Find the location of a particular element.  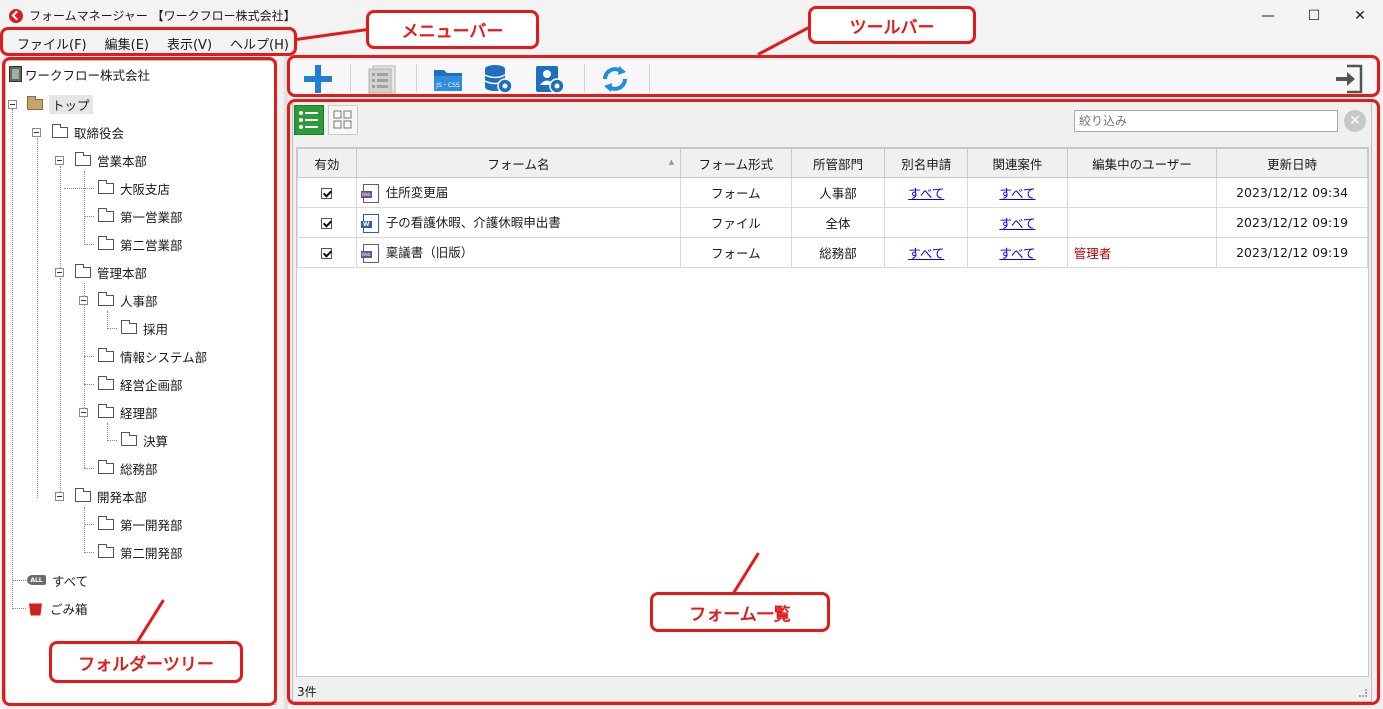

annotation-label-folder-tree: フォルダーツリー is located at coordinates (146, 662).